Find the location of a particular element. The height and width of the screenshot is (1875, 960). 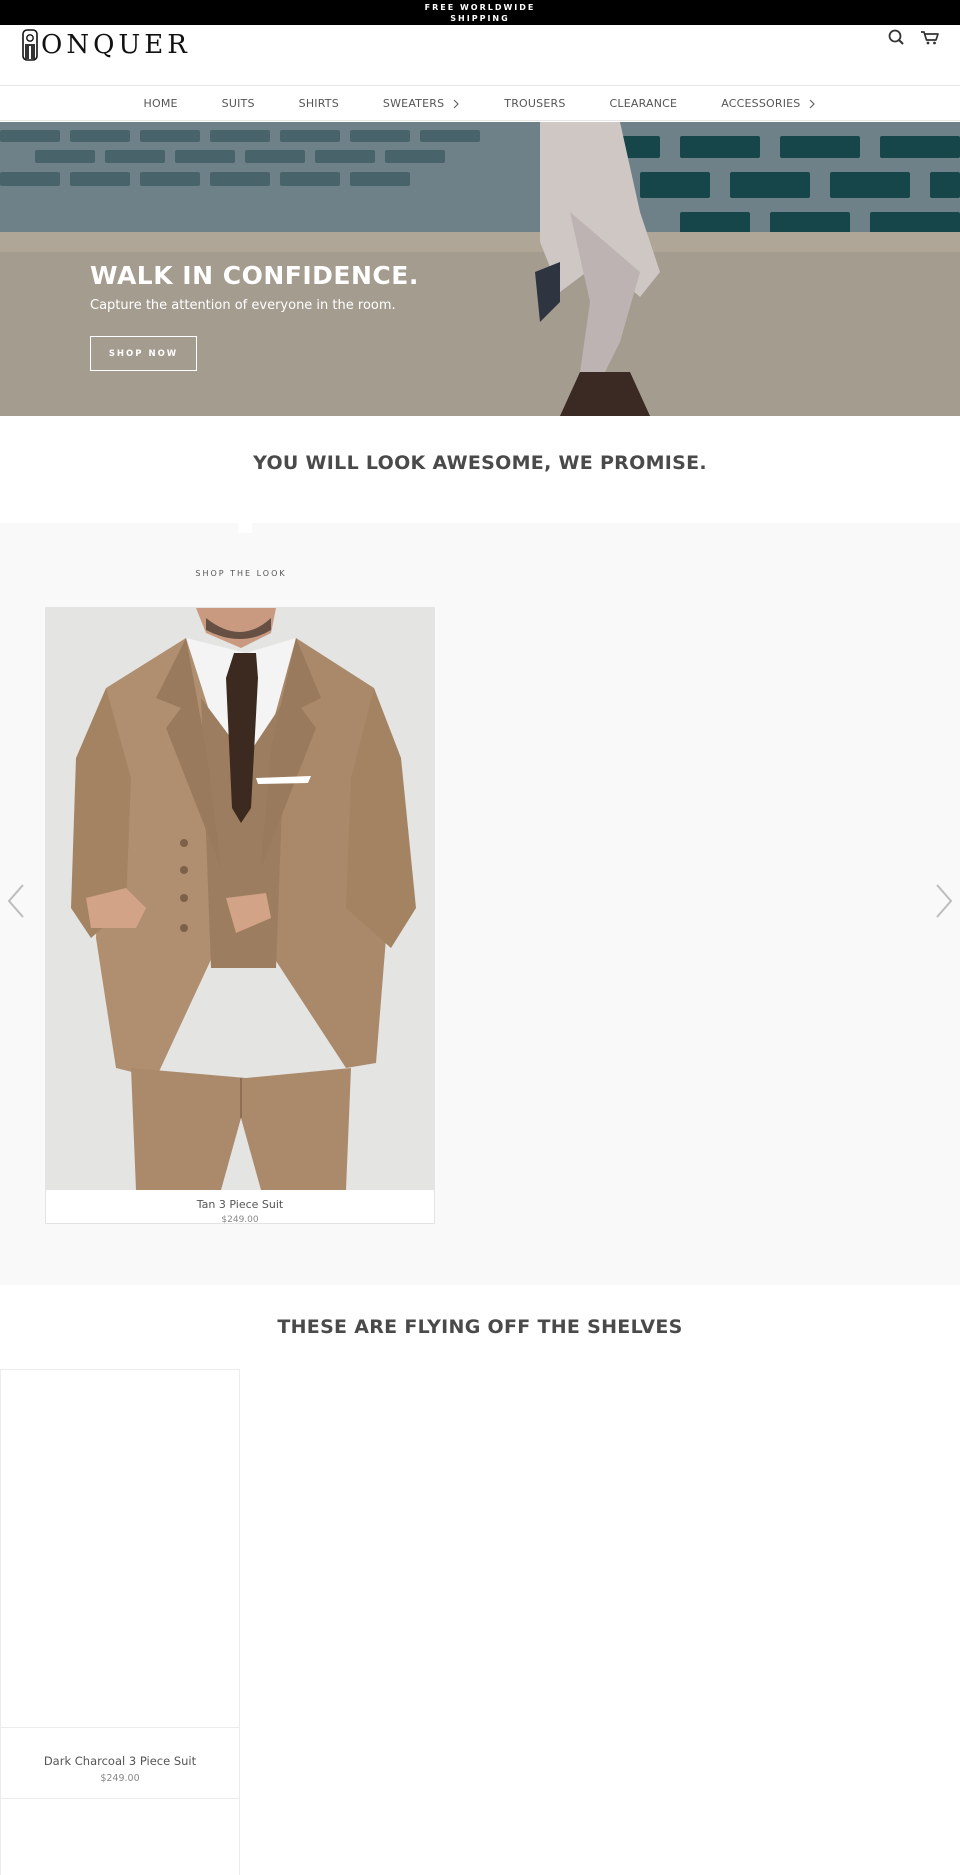

nav-item-sweaters: SWEATERS is located at coordinates (421, 103).